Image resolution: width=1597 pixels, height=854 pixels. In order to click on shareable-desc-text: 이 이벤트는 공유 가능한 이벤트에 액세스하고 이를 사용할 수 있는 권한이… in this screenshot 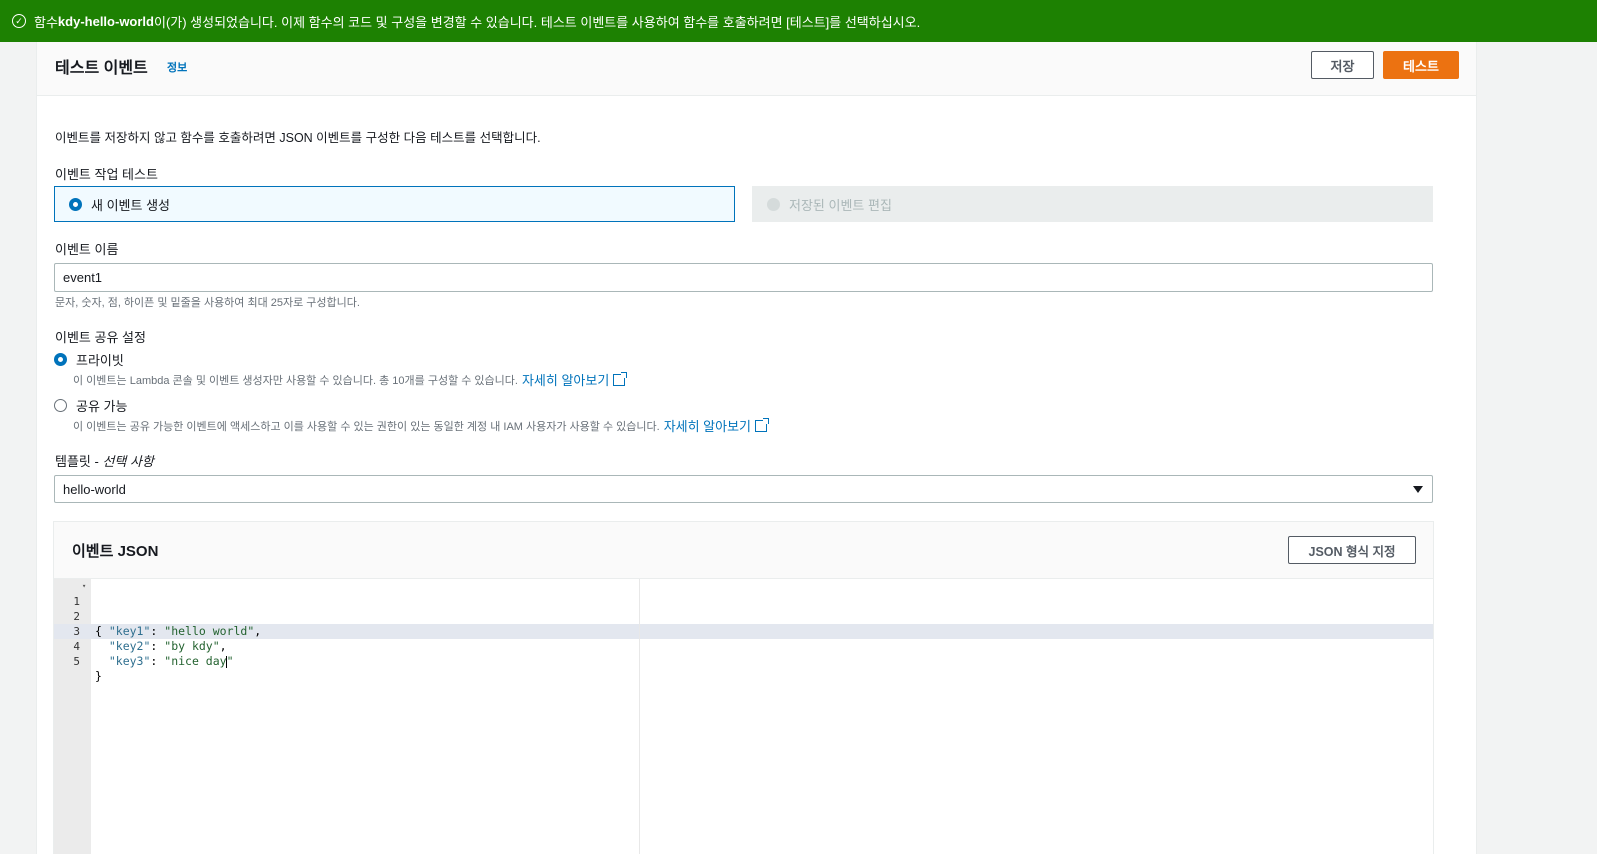, I will do `click(366, 426)`.